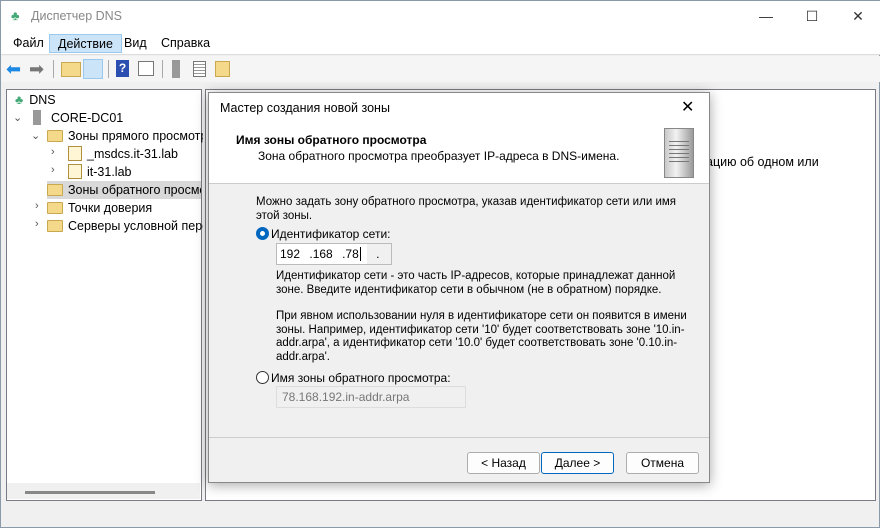  Describe the element at coordinates (459, 107) in the screenshot. I see `dialog-title-bar: Мастер создания новой зоны ✕` at that location.